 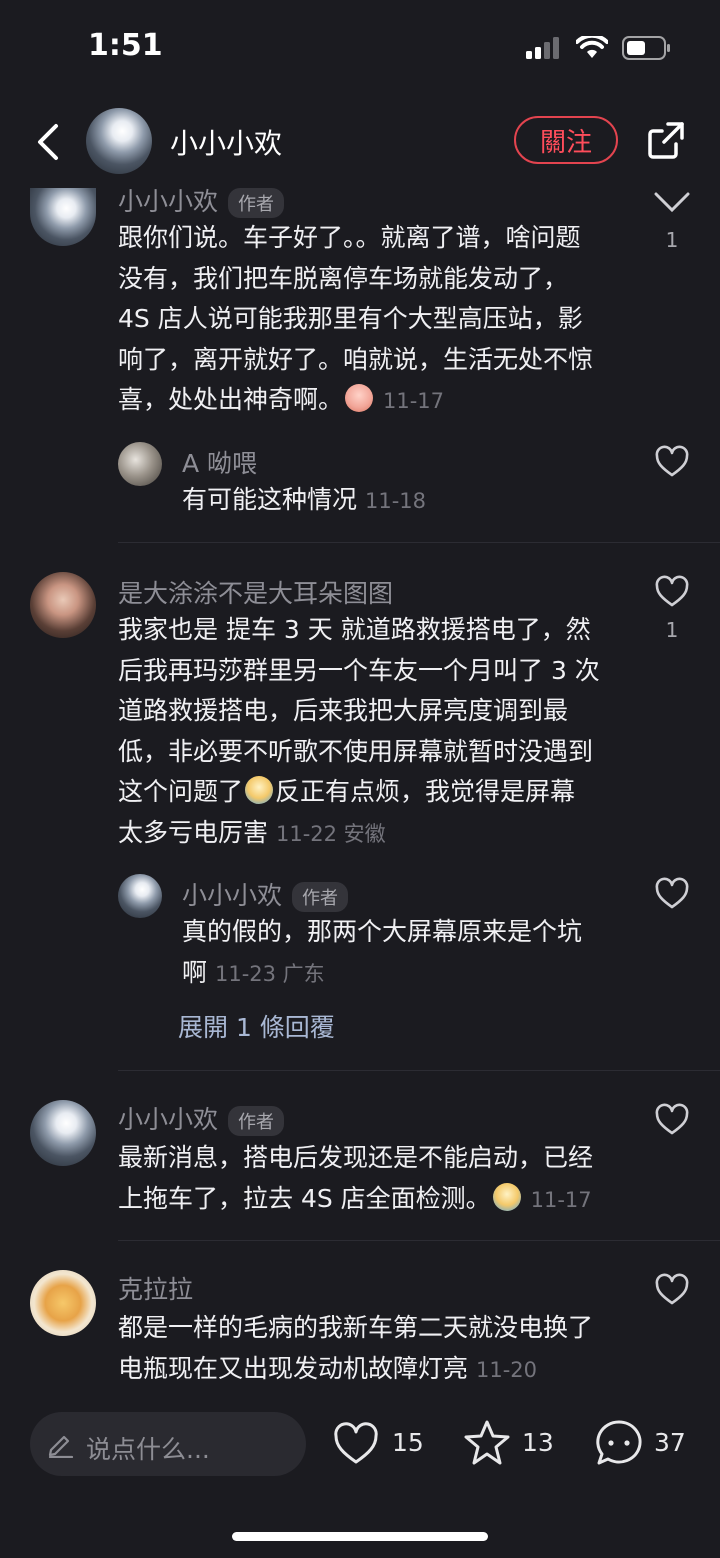 I want to click on comment-line: 喜，处处出神奇啊。 11-17, so click(x=281, y=399).